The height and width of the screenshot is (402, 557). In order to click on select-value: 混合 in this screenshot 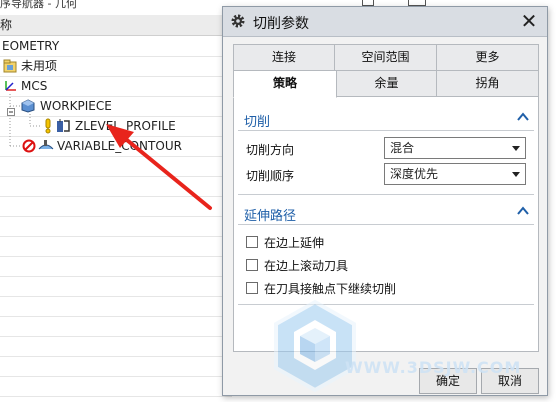, I will do `click(402, 148)`.